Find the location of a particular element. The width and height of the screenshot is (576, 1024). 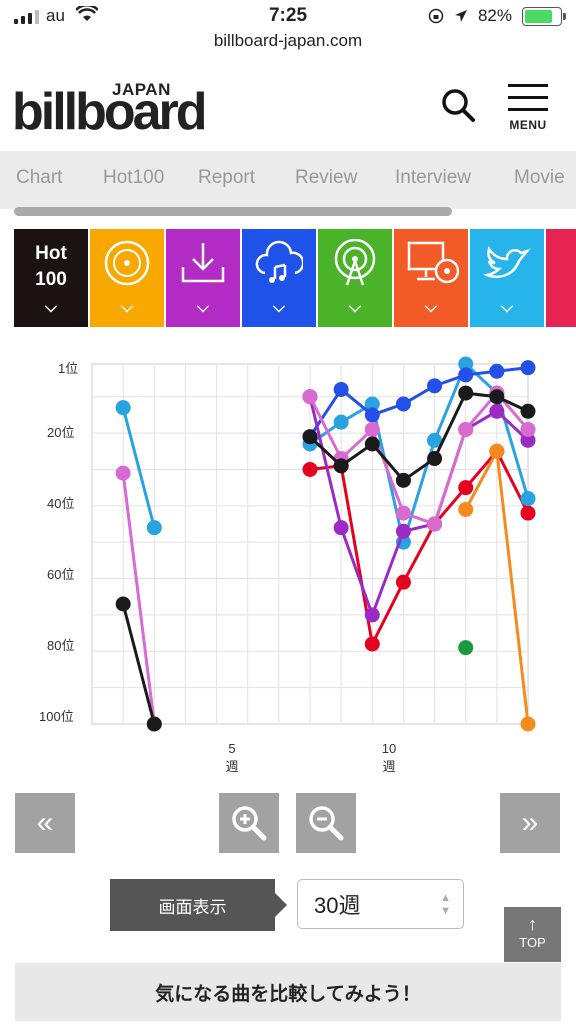

menu-button: MENU is located at coordinates (528, 108).